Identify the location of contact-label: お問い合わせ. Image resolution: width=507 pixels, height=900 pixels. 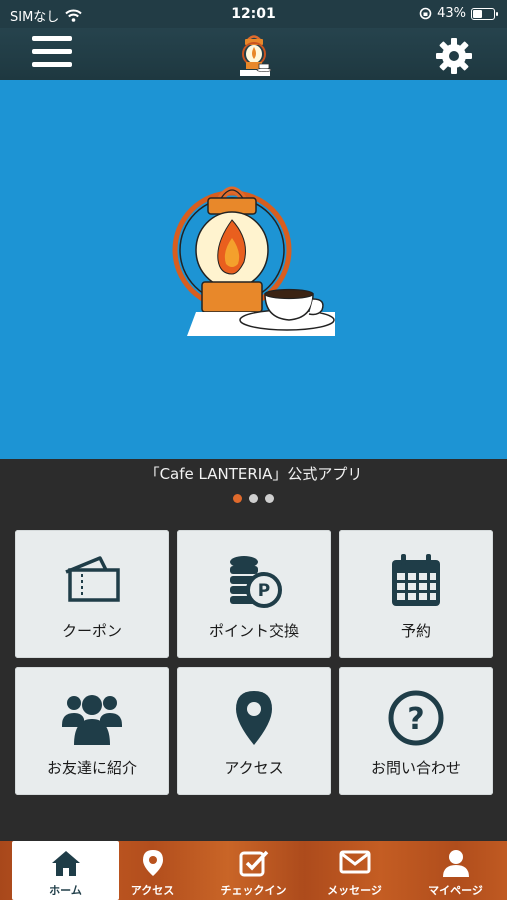
(415, 768).